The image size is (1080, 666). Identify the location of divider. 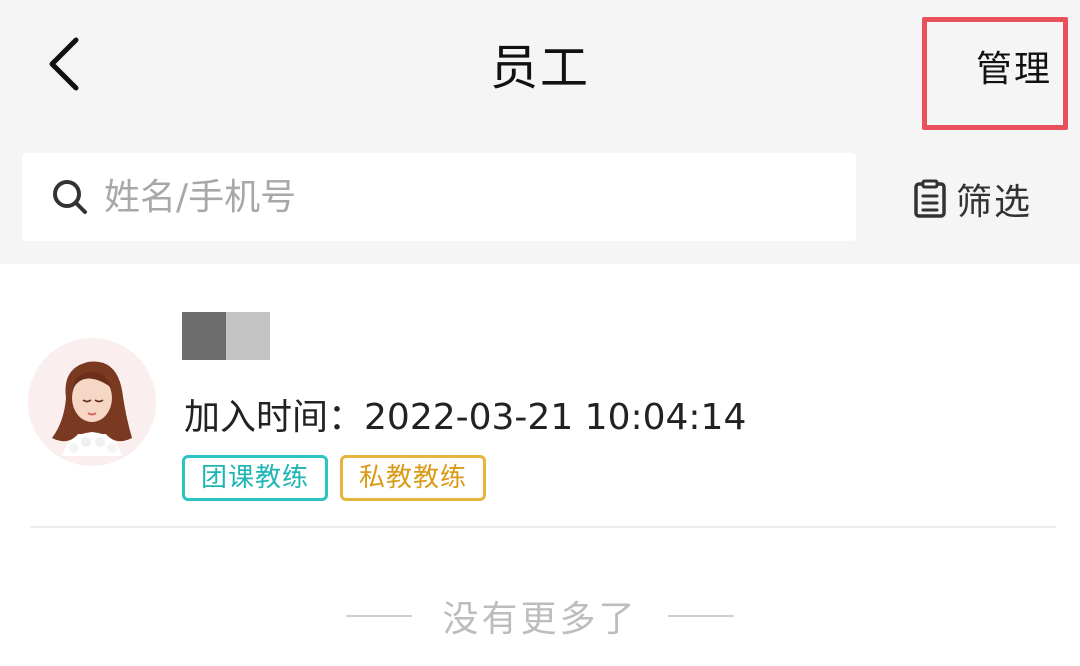
(543, 527).